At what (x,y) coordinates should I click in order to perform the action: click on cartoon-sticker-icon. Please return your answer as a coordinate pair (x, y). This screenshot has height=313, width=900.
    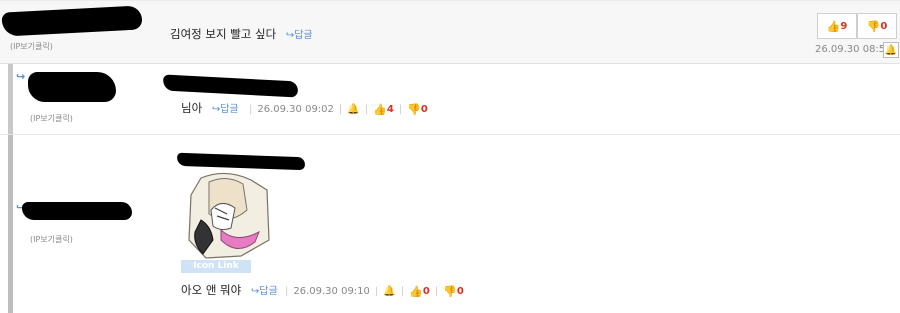
    Looking at the image, I should click on (226, 215).